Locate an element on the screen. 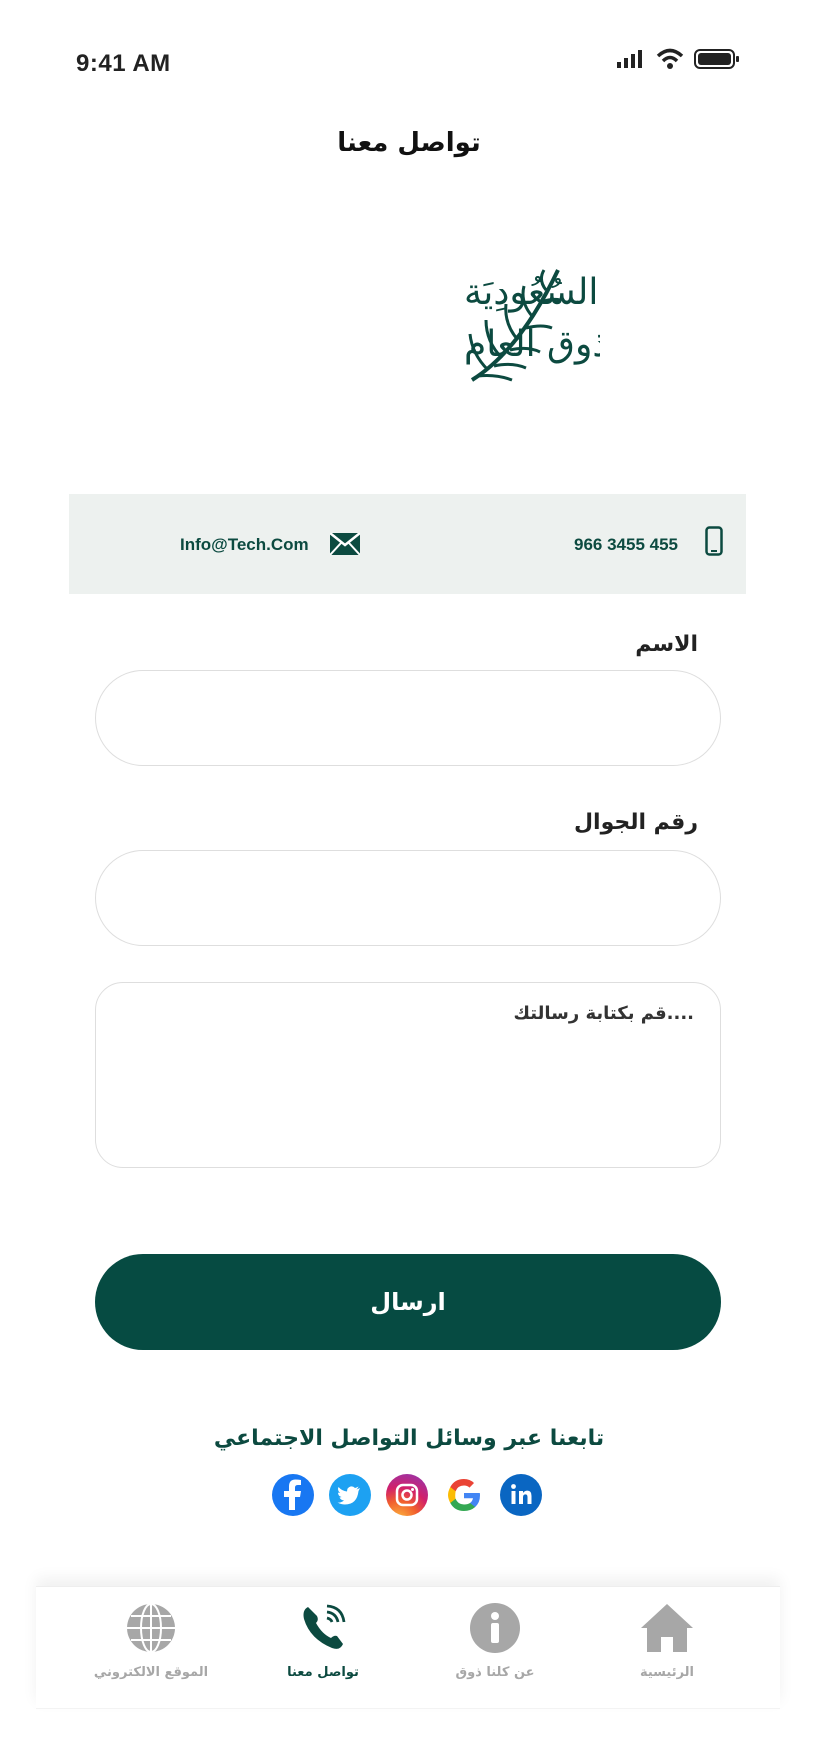  instagram-icon is located at coordinates (407, 1495).